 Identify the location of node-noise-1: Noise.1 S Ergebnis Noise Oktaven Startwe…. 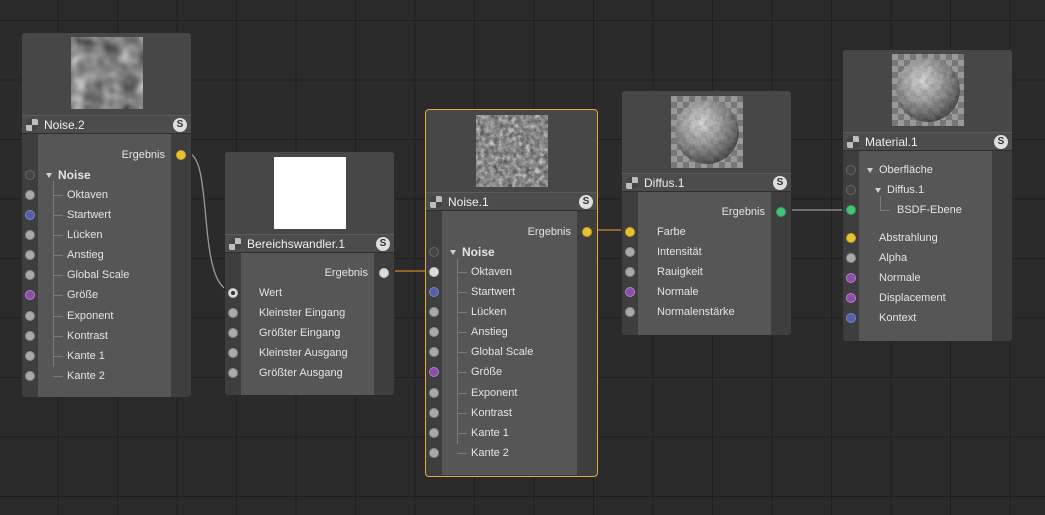
(511, 293).